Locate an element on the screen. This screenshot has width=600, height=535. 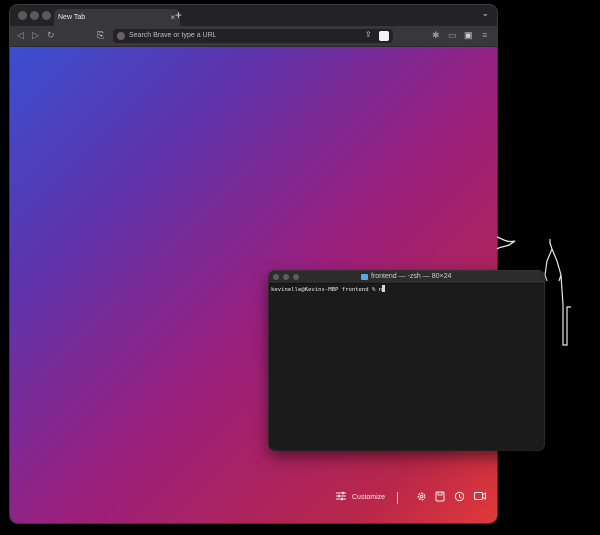
bookmark-icon: ⎘ is located at coordinates (100, 35).